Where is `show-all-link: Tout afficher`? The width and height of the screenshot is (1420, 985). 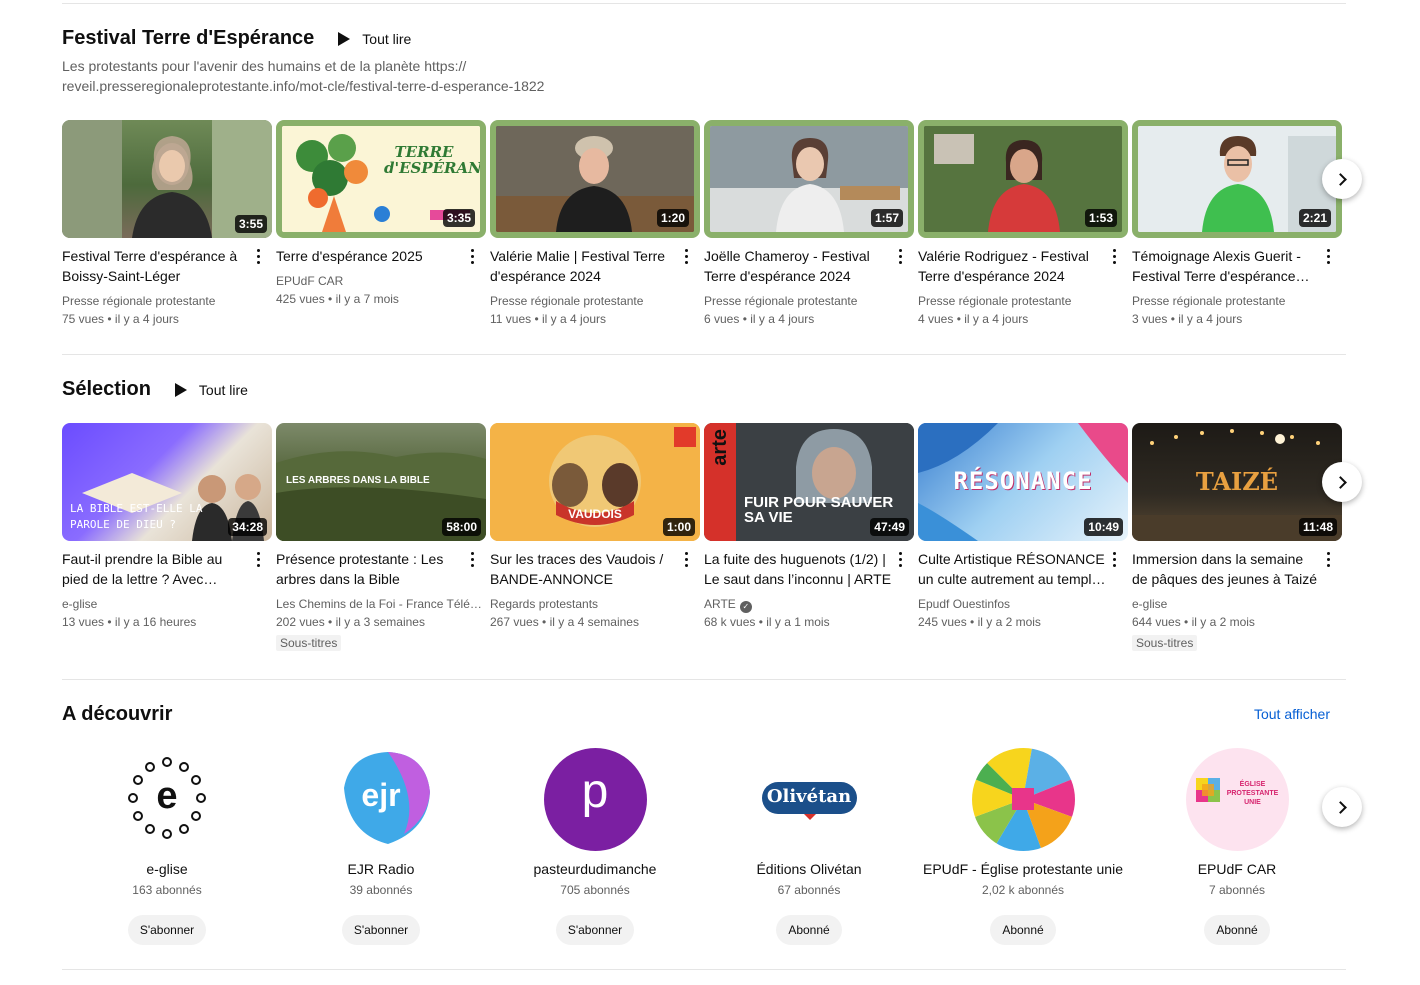
show-all-link: Tout afficher is located at coordinates (1292, 714).